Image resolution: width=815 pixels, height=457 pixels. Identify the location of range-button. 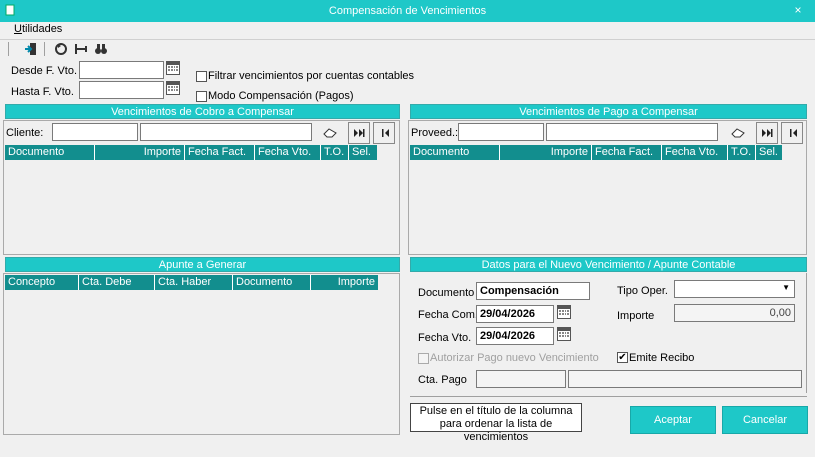
(81, 49).